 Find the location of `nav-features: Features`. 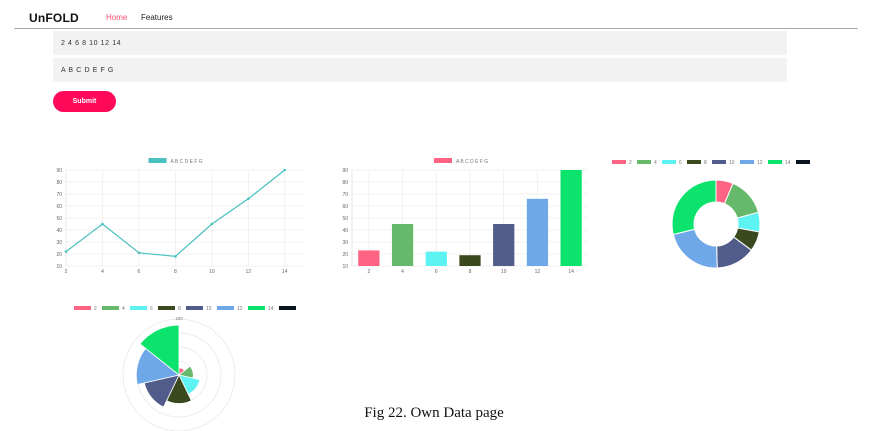

nav-features: Features is located at coordinates (157, 17).